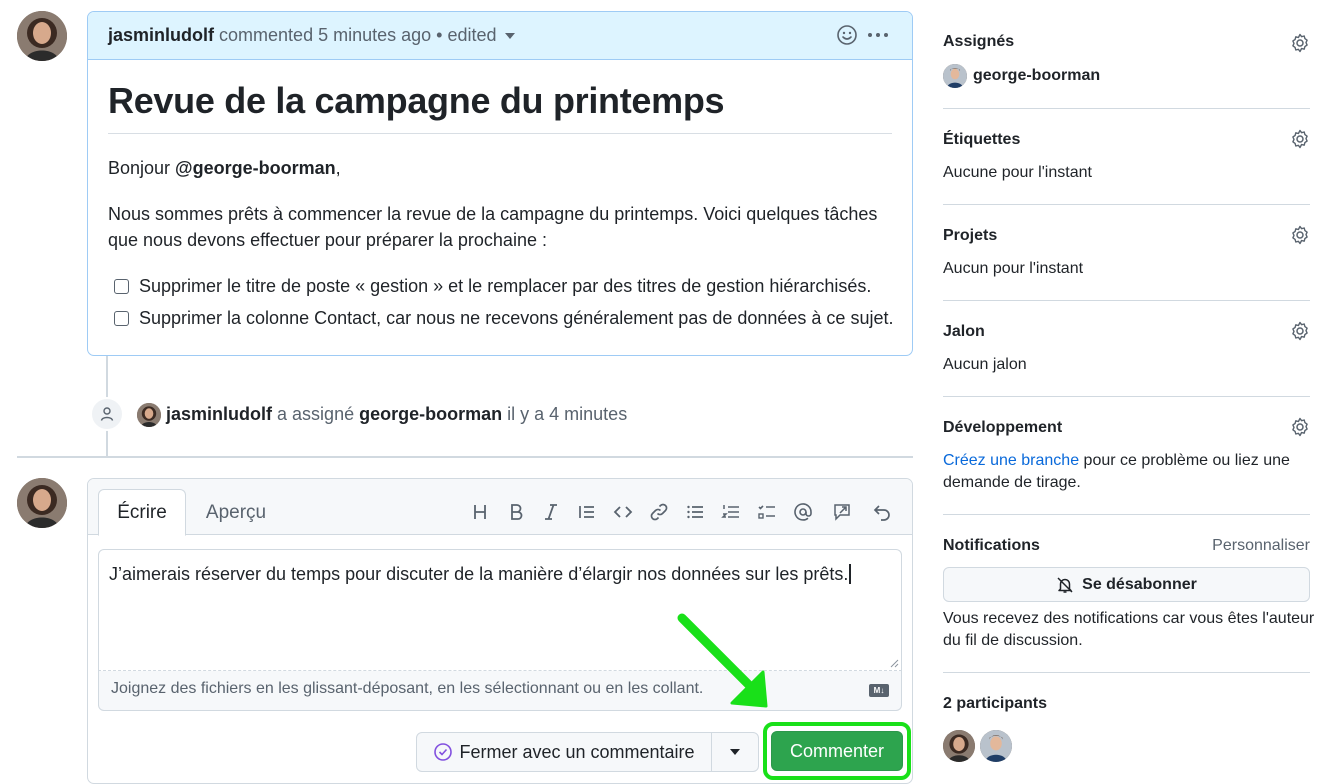  What do you see at coordinates (567, 414) in the screenshot?
I see `event-time: il y a 4 minutes` at bounding box center [567, 414].